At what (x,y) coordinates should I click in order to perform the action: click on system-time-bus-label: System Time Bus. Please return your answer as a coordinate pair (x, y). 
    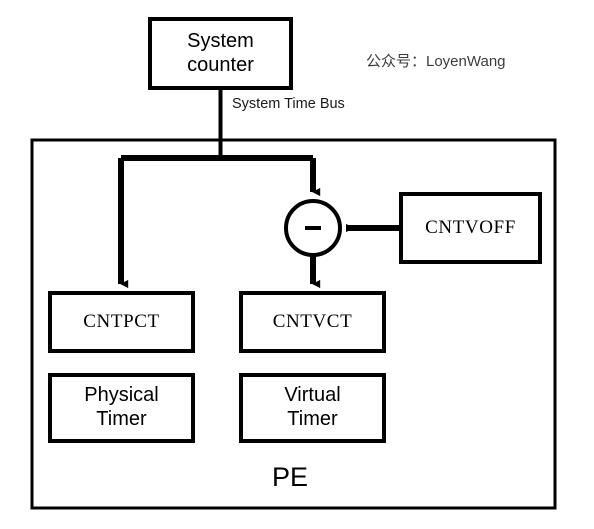
    Looking at the image, I should click on (288, 104).